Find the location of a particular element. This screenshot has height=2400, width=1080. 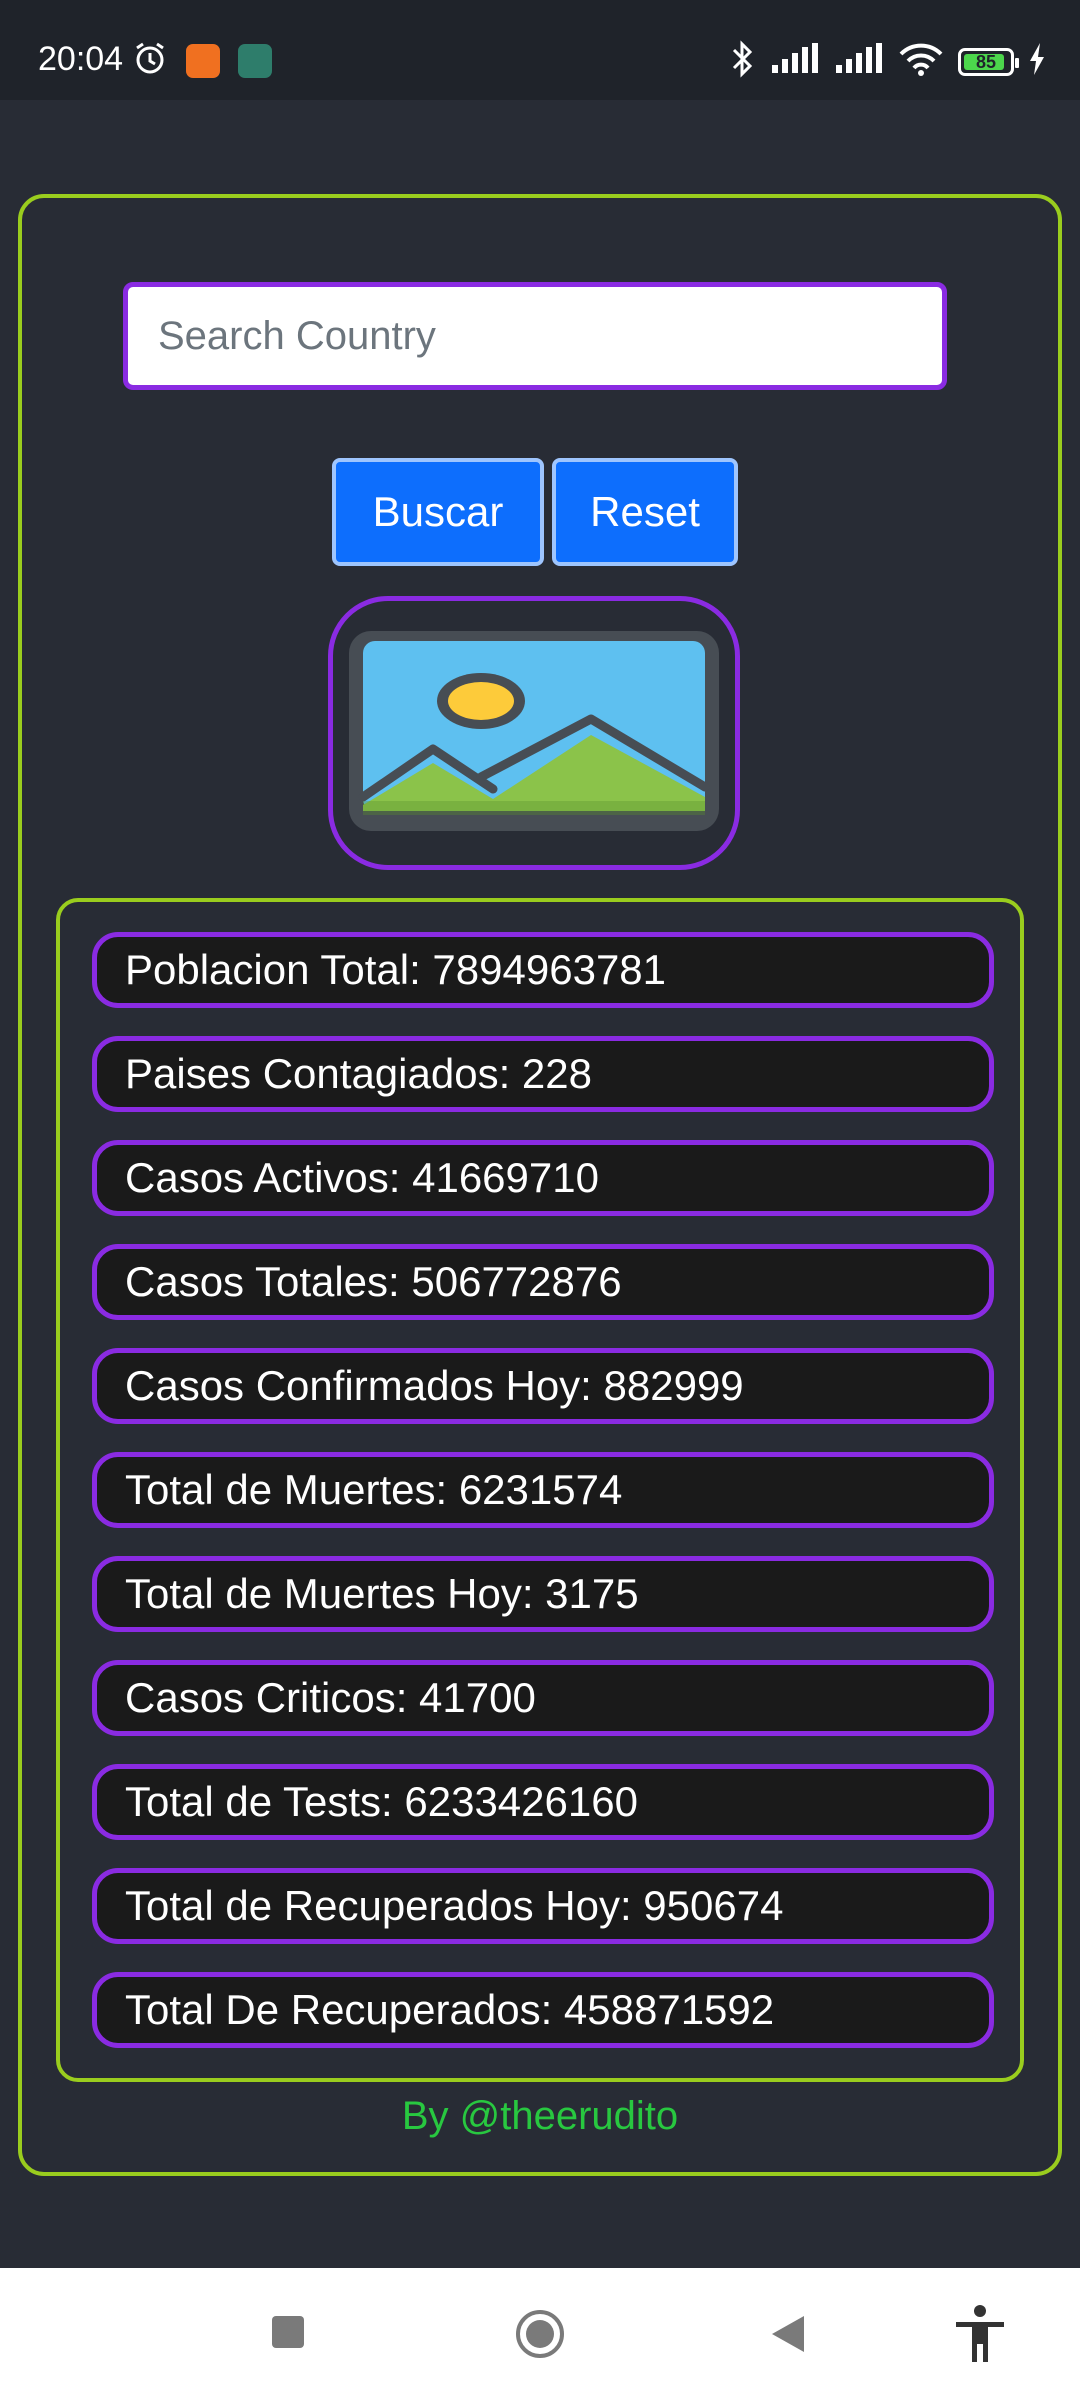

stat-paises-contagiados: Paises Contagiados: 228 is located at coordinates (543, 1074).